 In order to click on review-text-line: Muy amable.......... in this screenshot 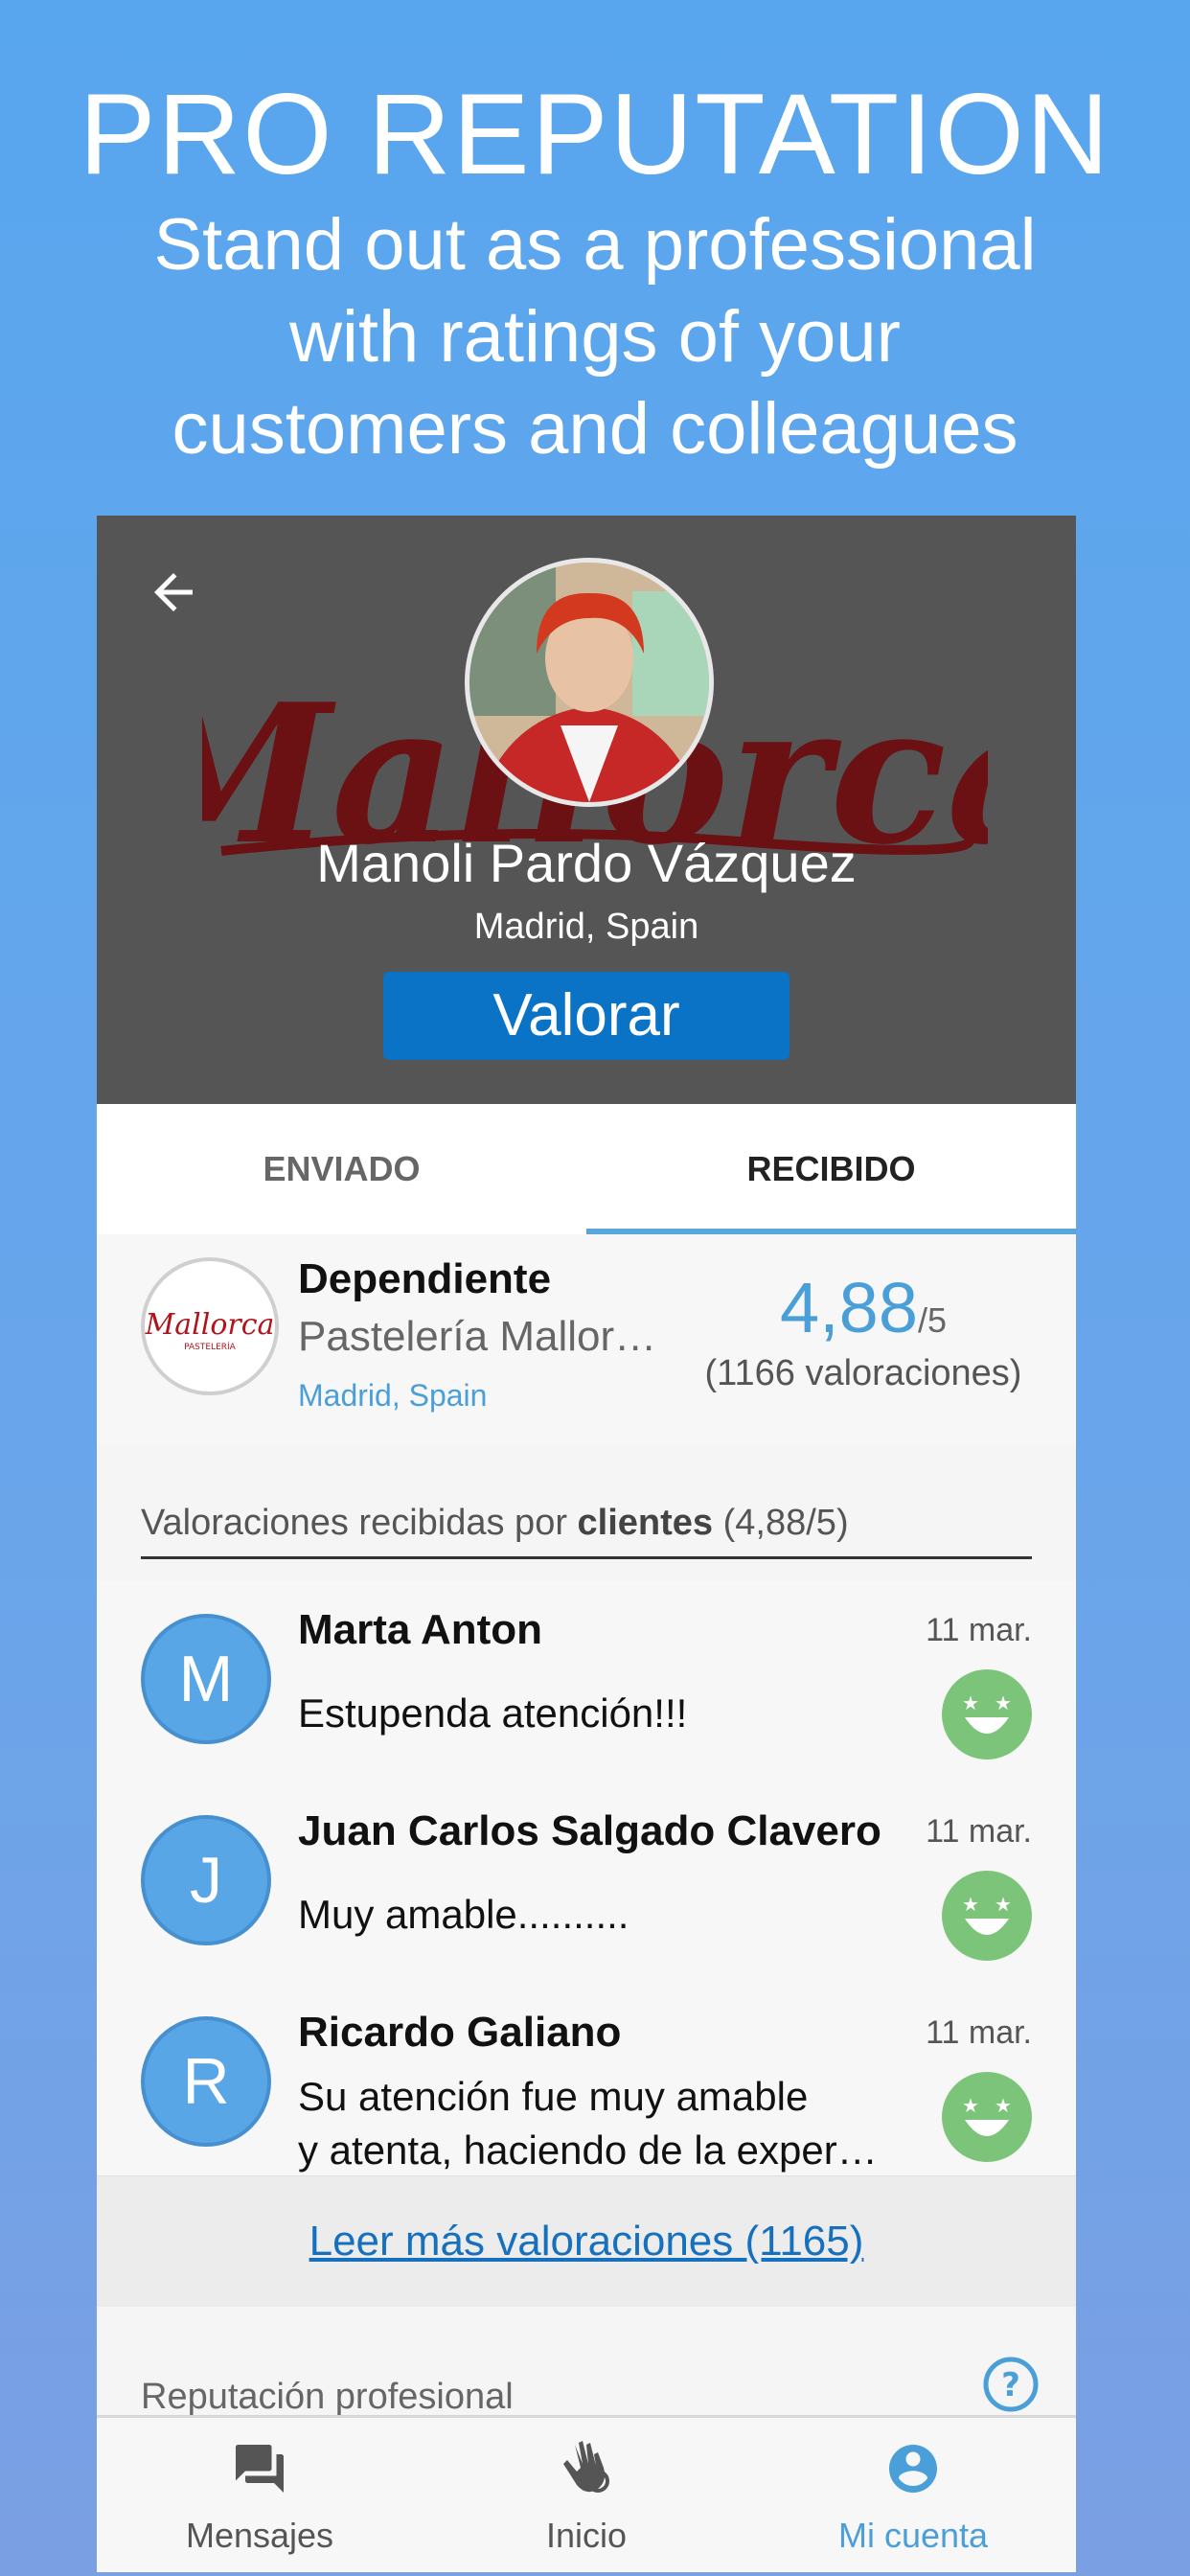, I will do `click(464, 1914)`.